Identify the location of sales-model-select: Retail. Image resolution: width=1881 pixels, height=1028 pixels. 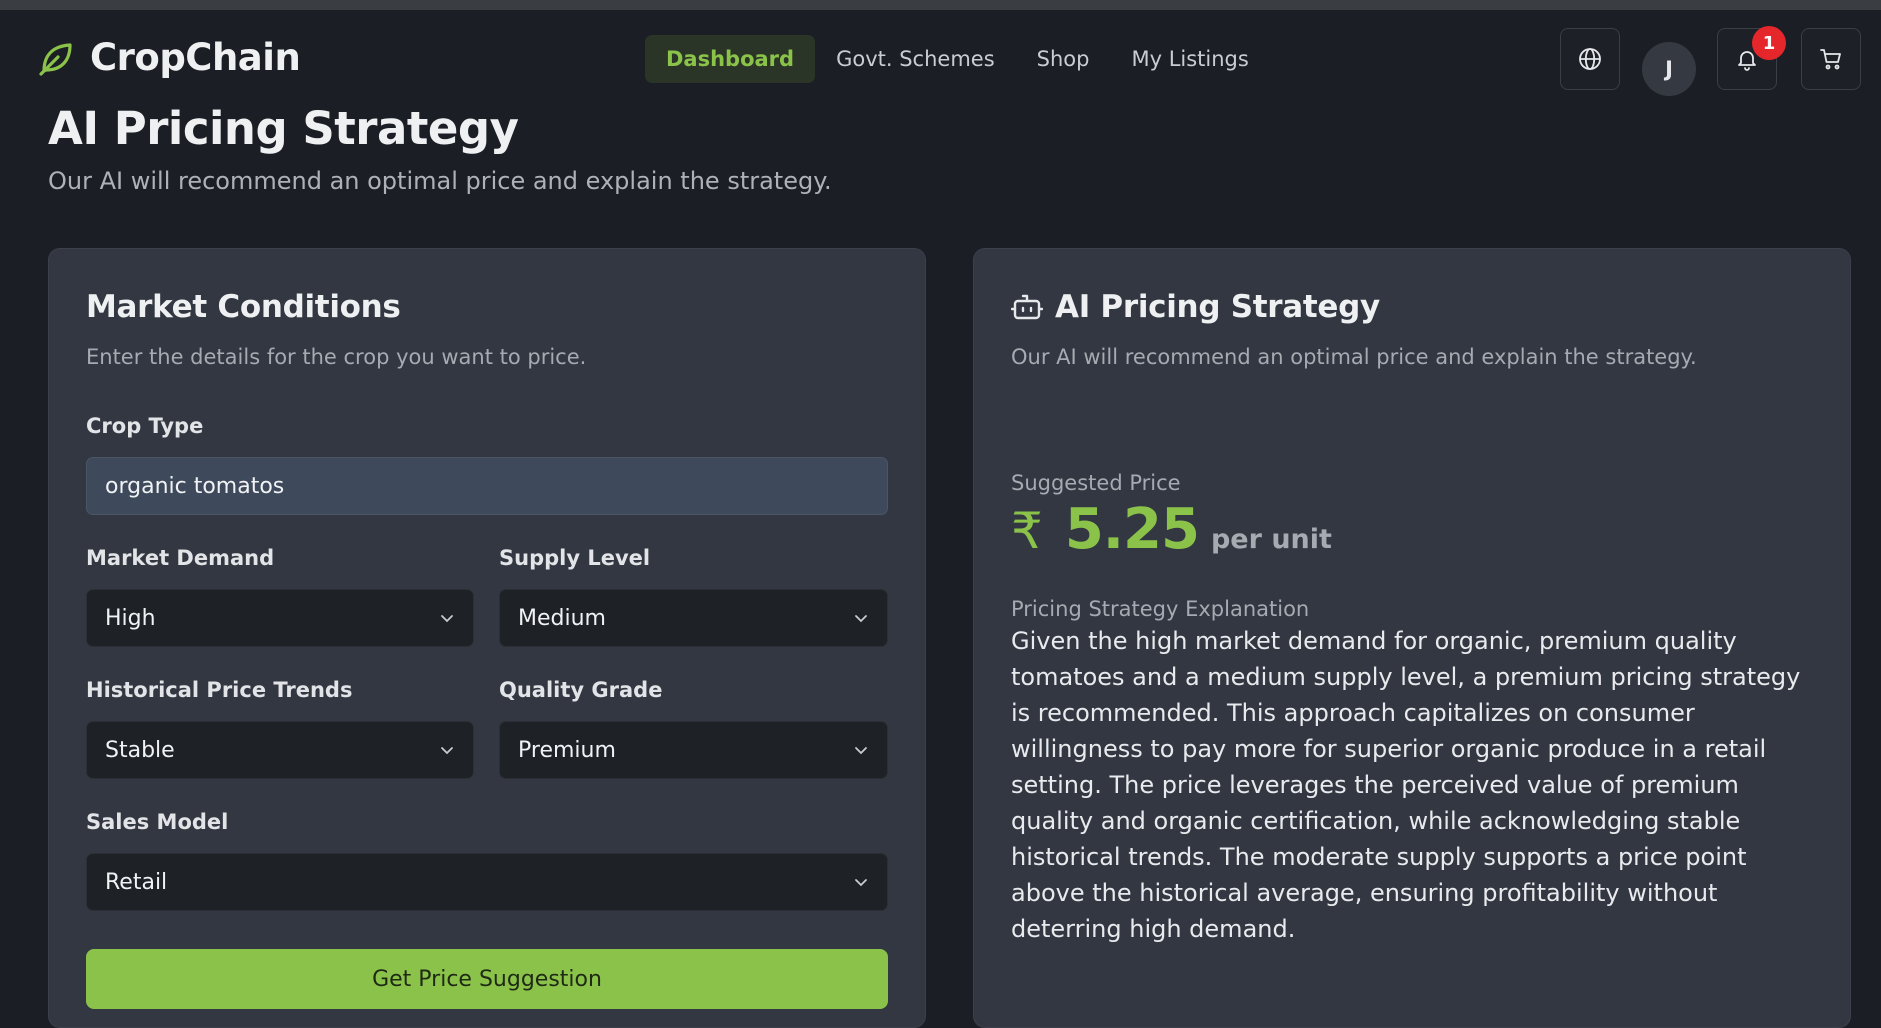
(487, 882).